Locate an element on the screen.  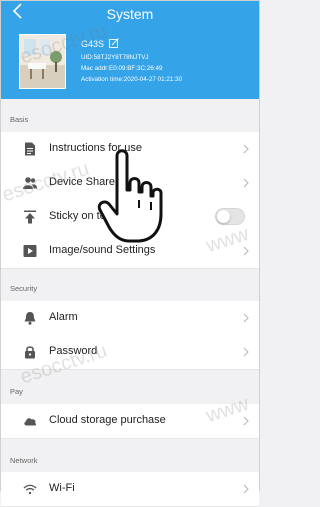
device-mac: Mac addr:E0:09:BF:3C:26:49 is located at coordinates (122, 68).